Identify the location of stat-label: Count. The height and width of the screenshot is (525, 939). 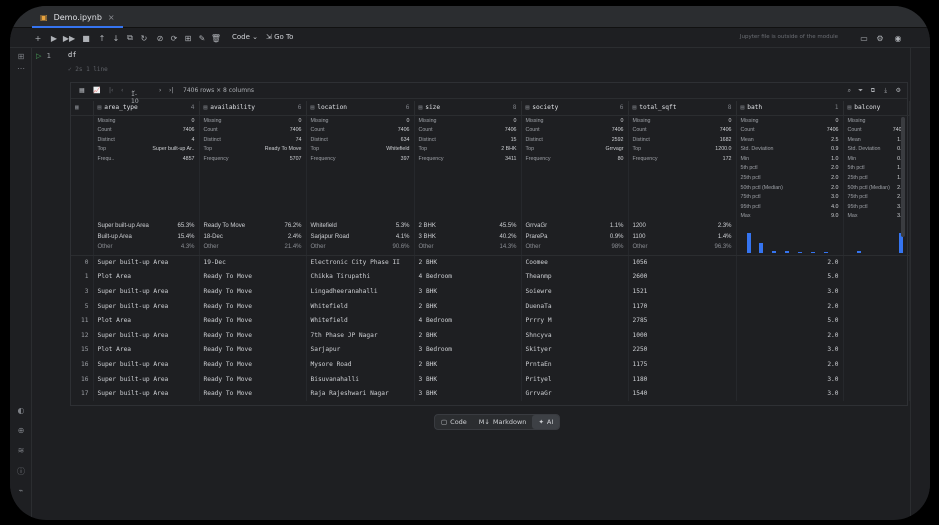
(747, 130).